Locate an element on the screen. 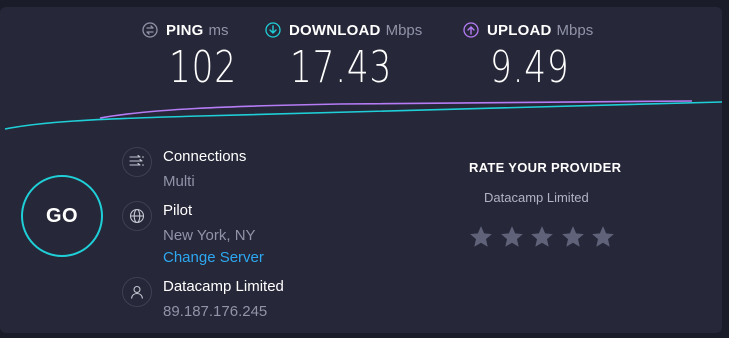 Image resolution: width=729 pixels, height=338 pixels. rate-provider-heading: RATE YOUR PROVIDER is located at coordinates (545, 167).